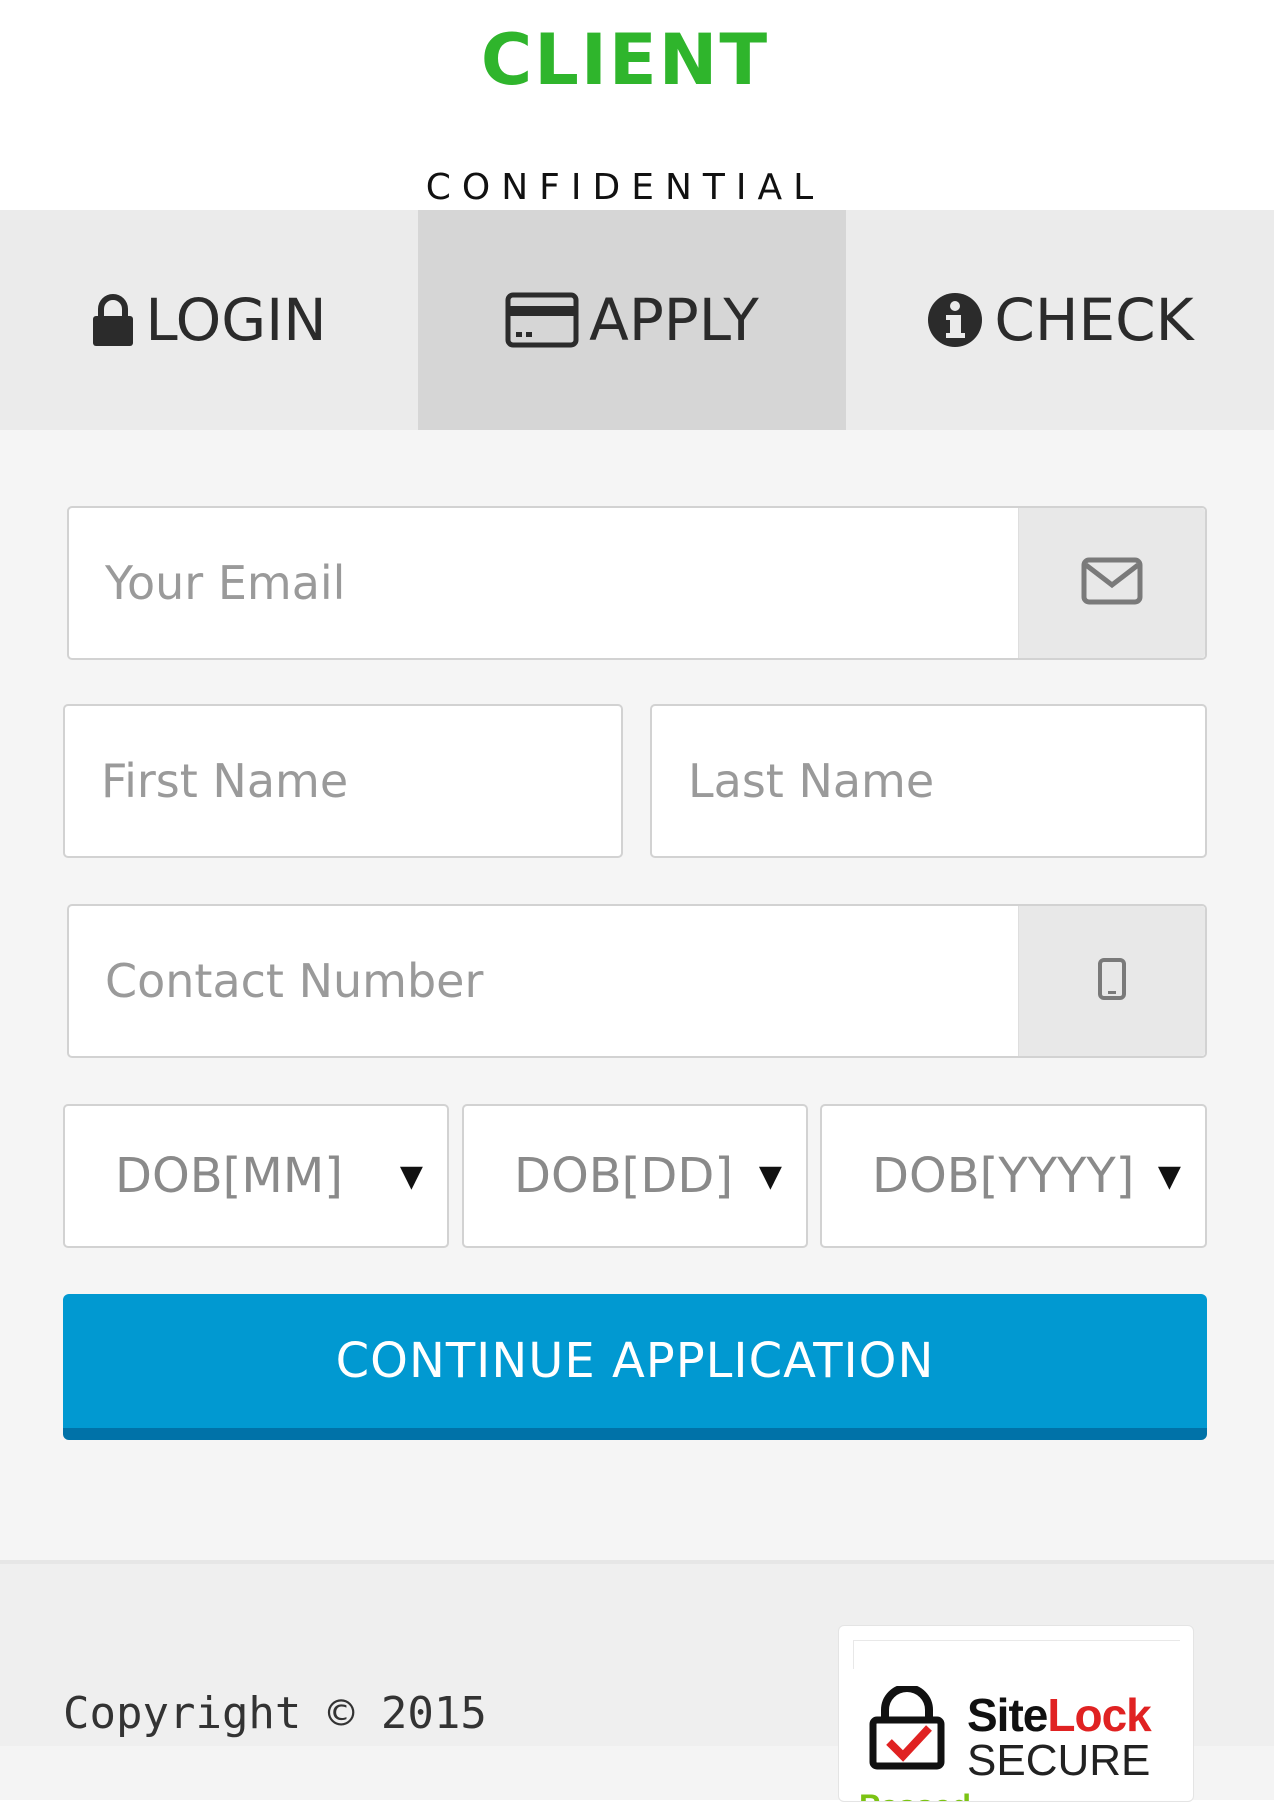  What do you see at coordinates (637, 583) in the screenshot?
I see `email-field` at bounding box center [637, 583].